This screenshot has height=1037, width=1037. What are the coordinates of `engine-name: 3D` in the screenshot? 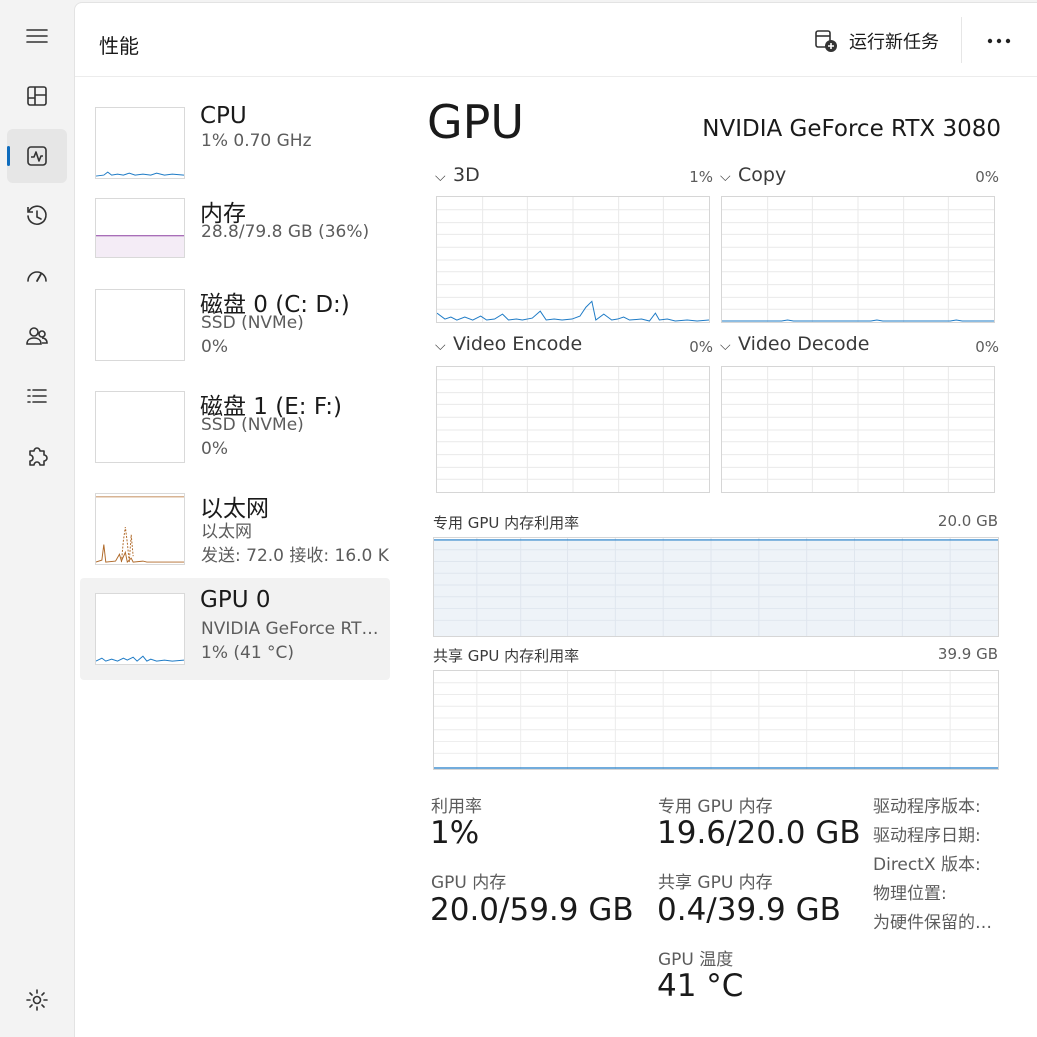 It's located at (466, 175).